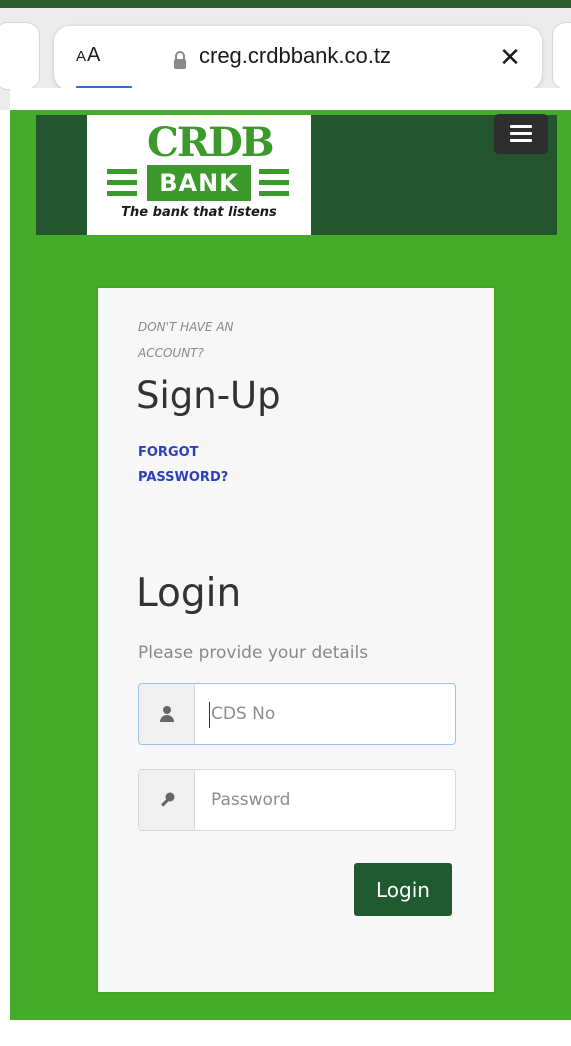 This screenshot has height=1046, width=571. Describe the element at coordinates (290, 99) in the screenshot. I see `toolbar-divider` at that location.